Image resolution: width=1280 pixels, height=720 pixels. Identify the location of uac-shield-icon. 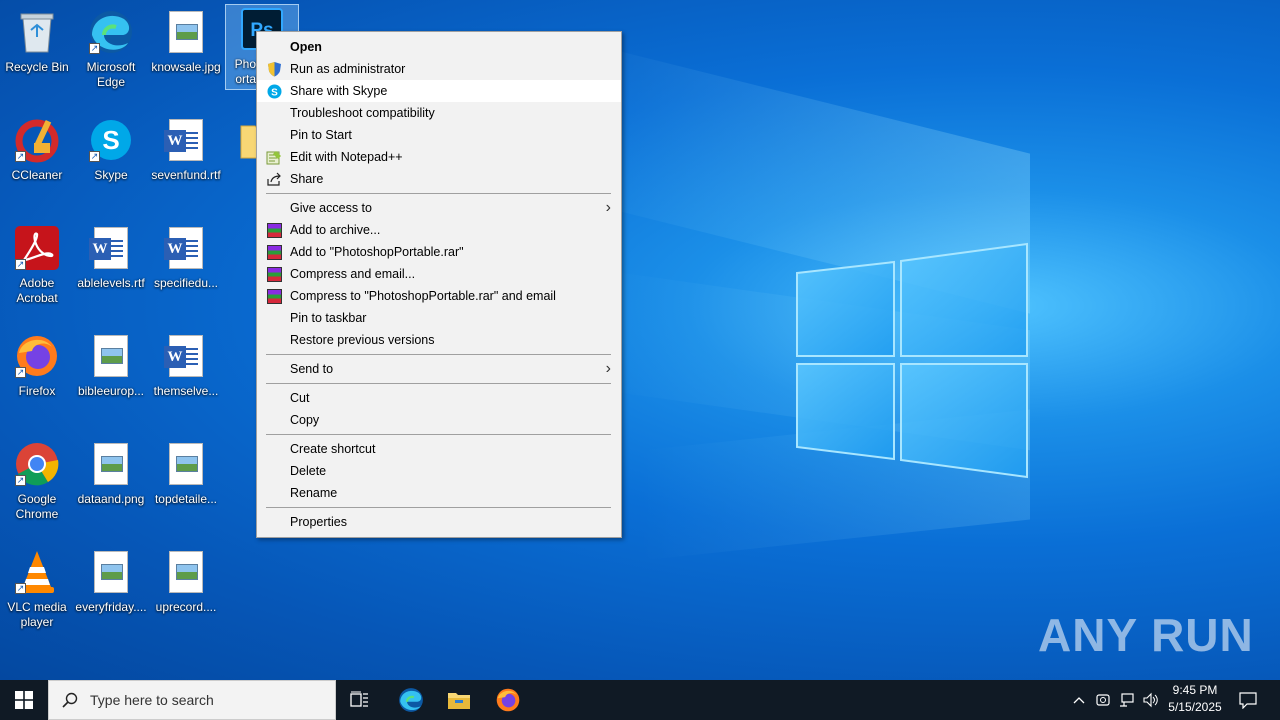
(274, 69).